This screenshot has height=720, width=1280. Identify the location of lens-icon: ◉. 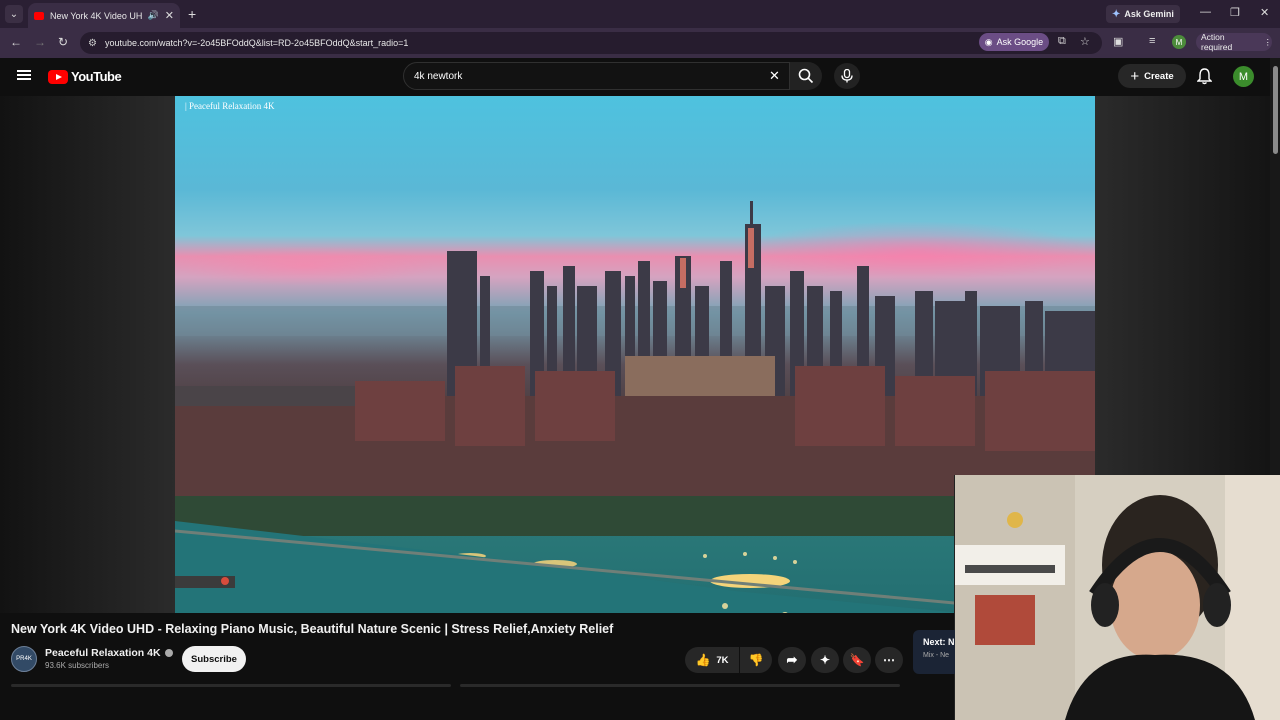
(988, 41).